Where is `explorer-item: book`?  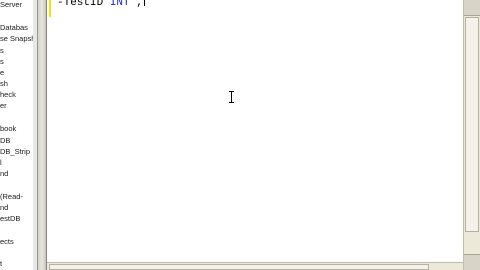
explorer-item: book is located at coordinates (8, 128).